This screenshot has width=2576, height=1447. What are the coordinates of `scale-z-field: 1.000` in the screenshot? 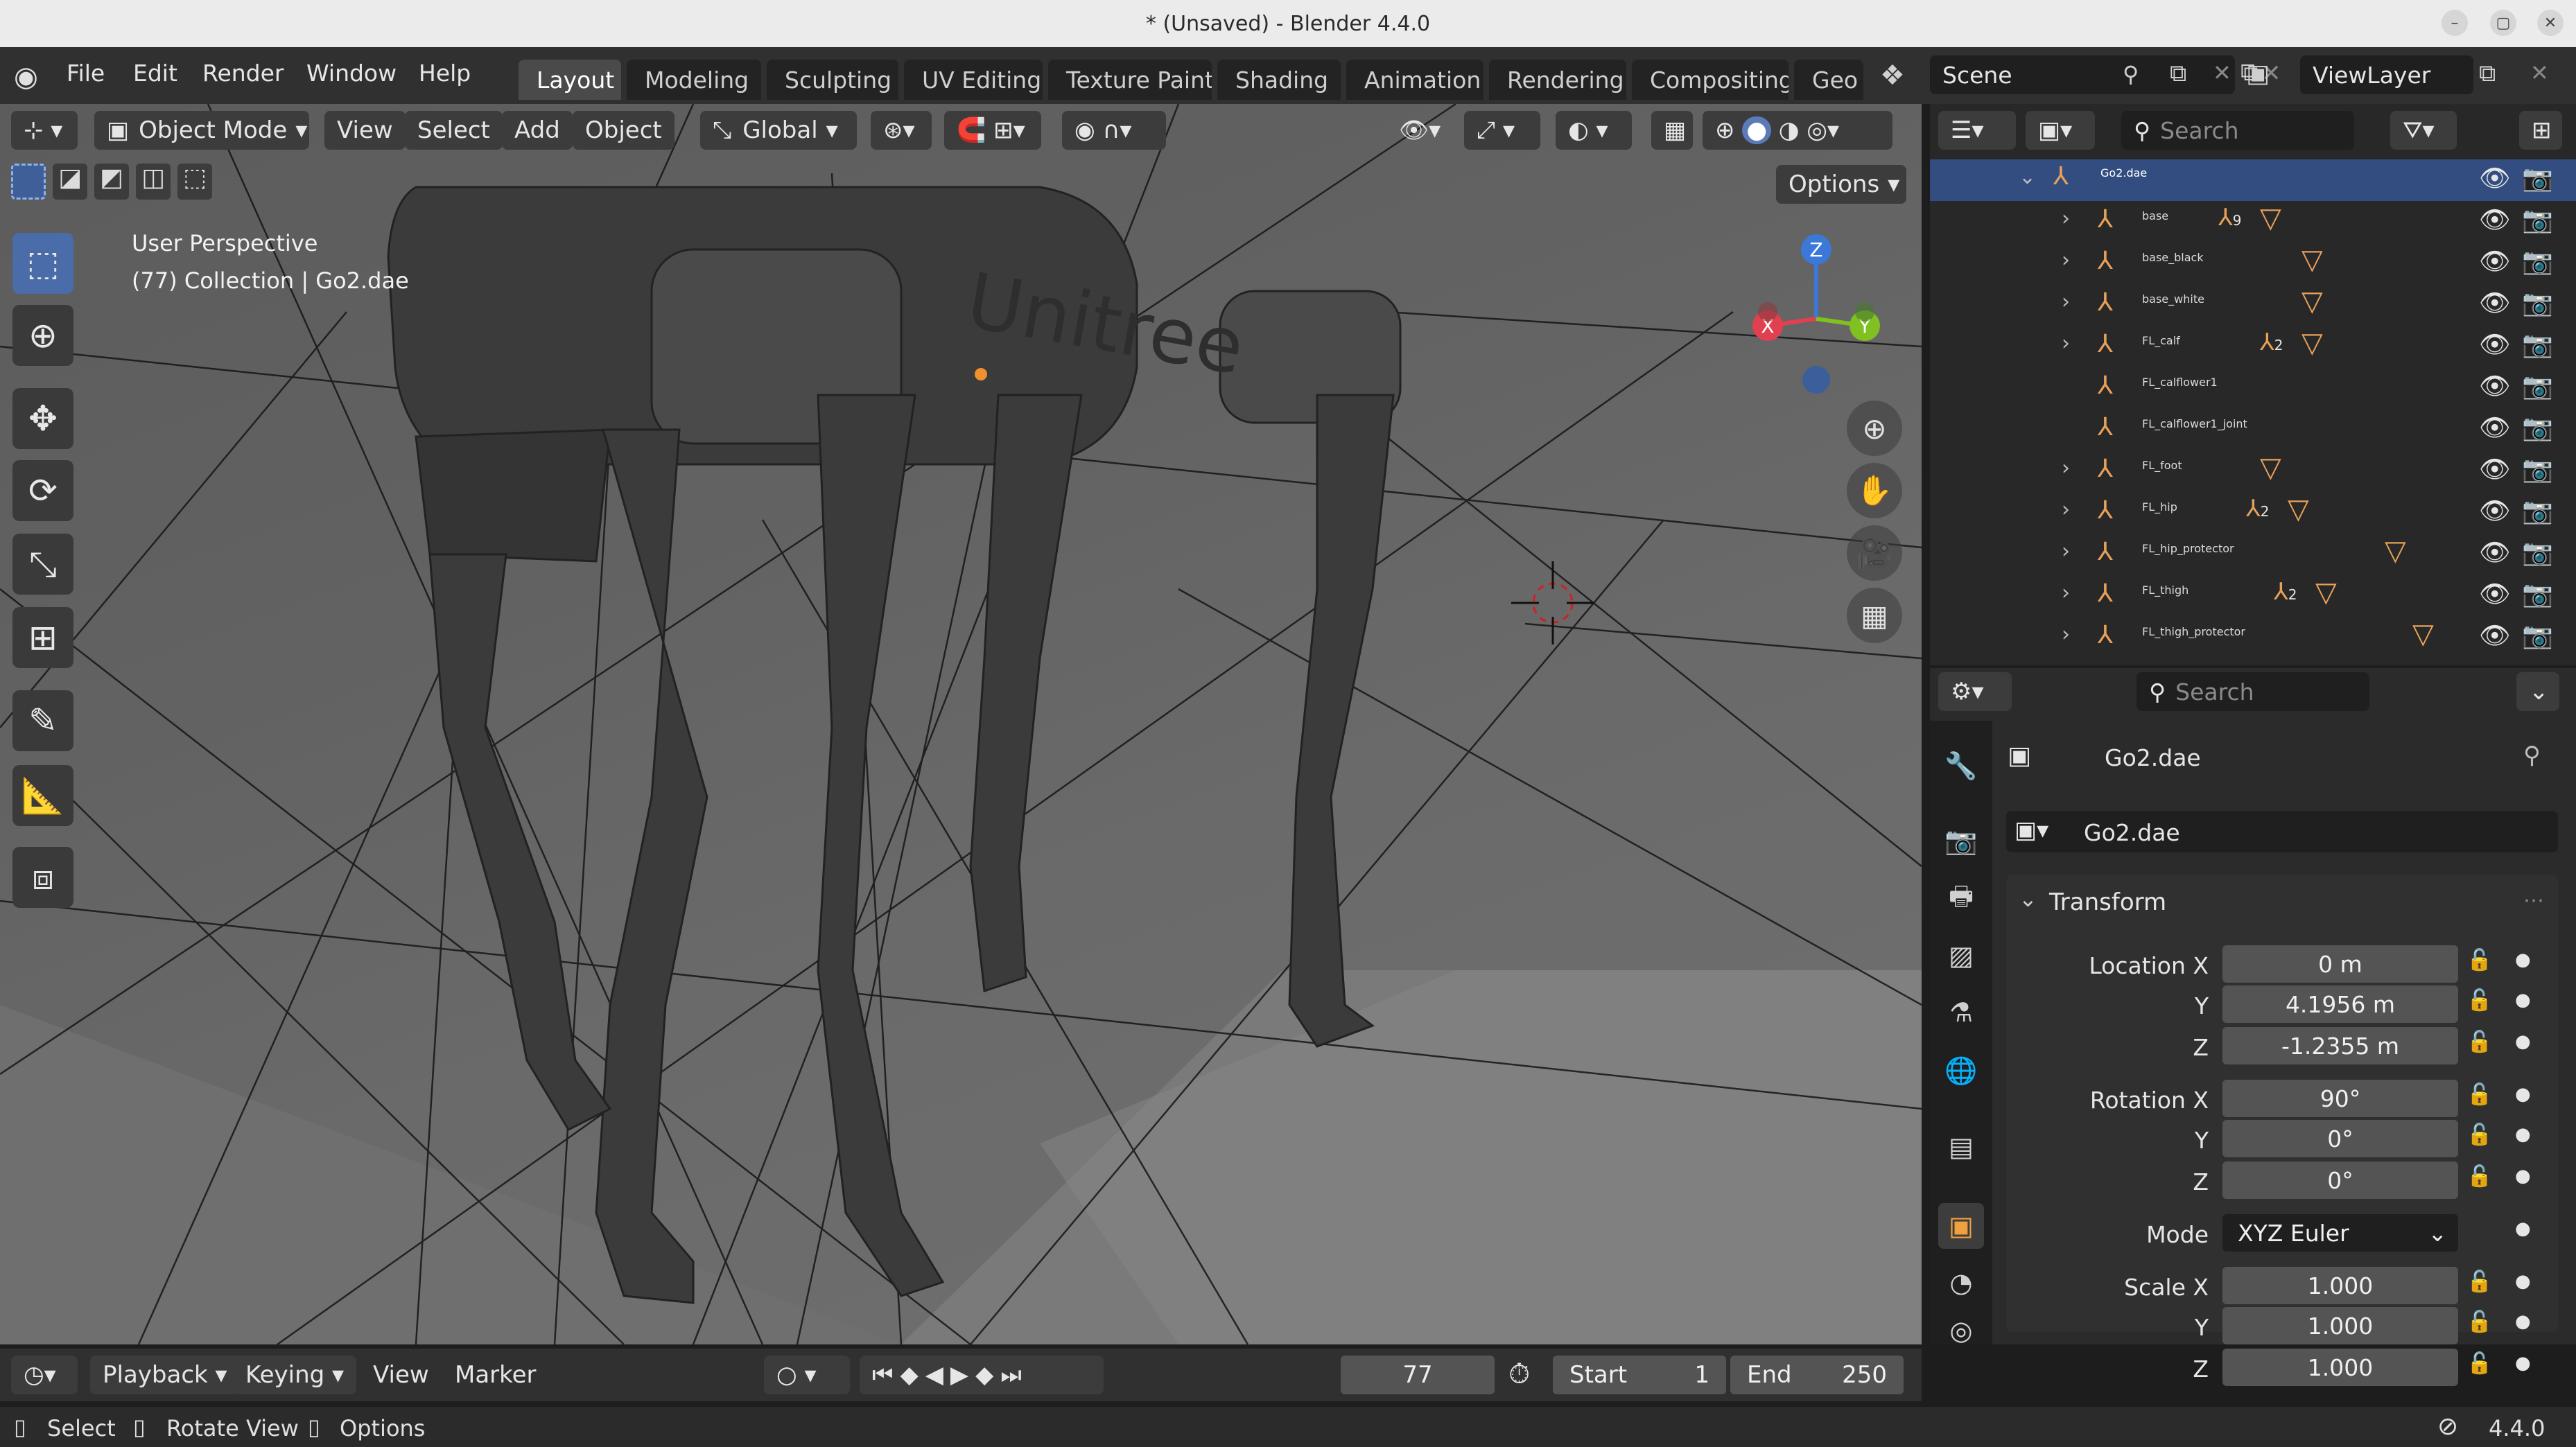 It's located at (2340, 1368).